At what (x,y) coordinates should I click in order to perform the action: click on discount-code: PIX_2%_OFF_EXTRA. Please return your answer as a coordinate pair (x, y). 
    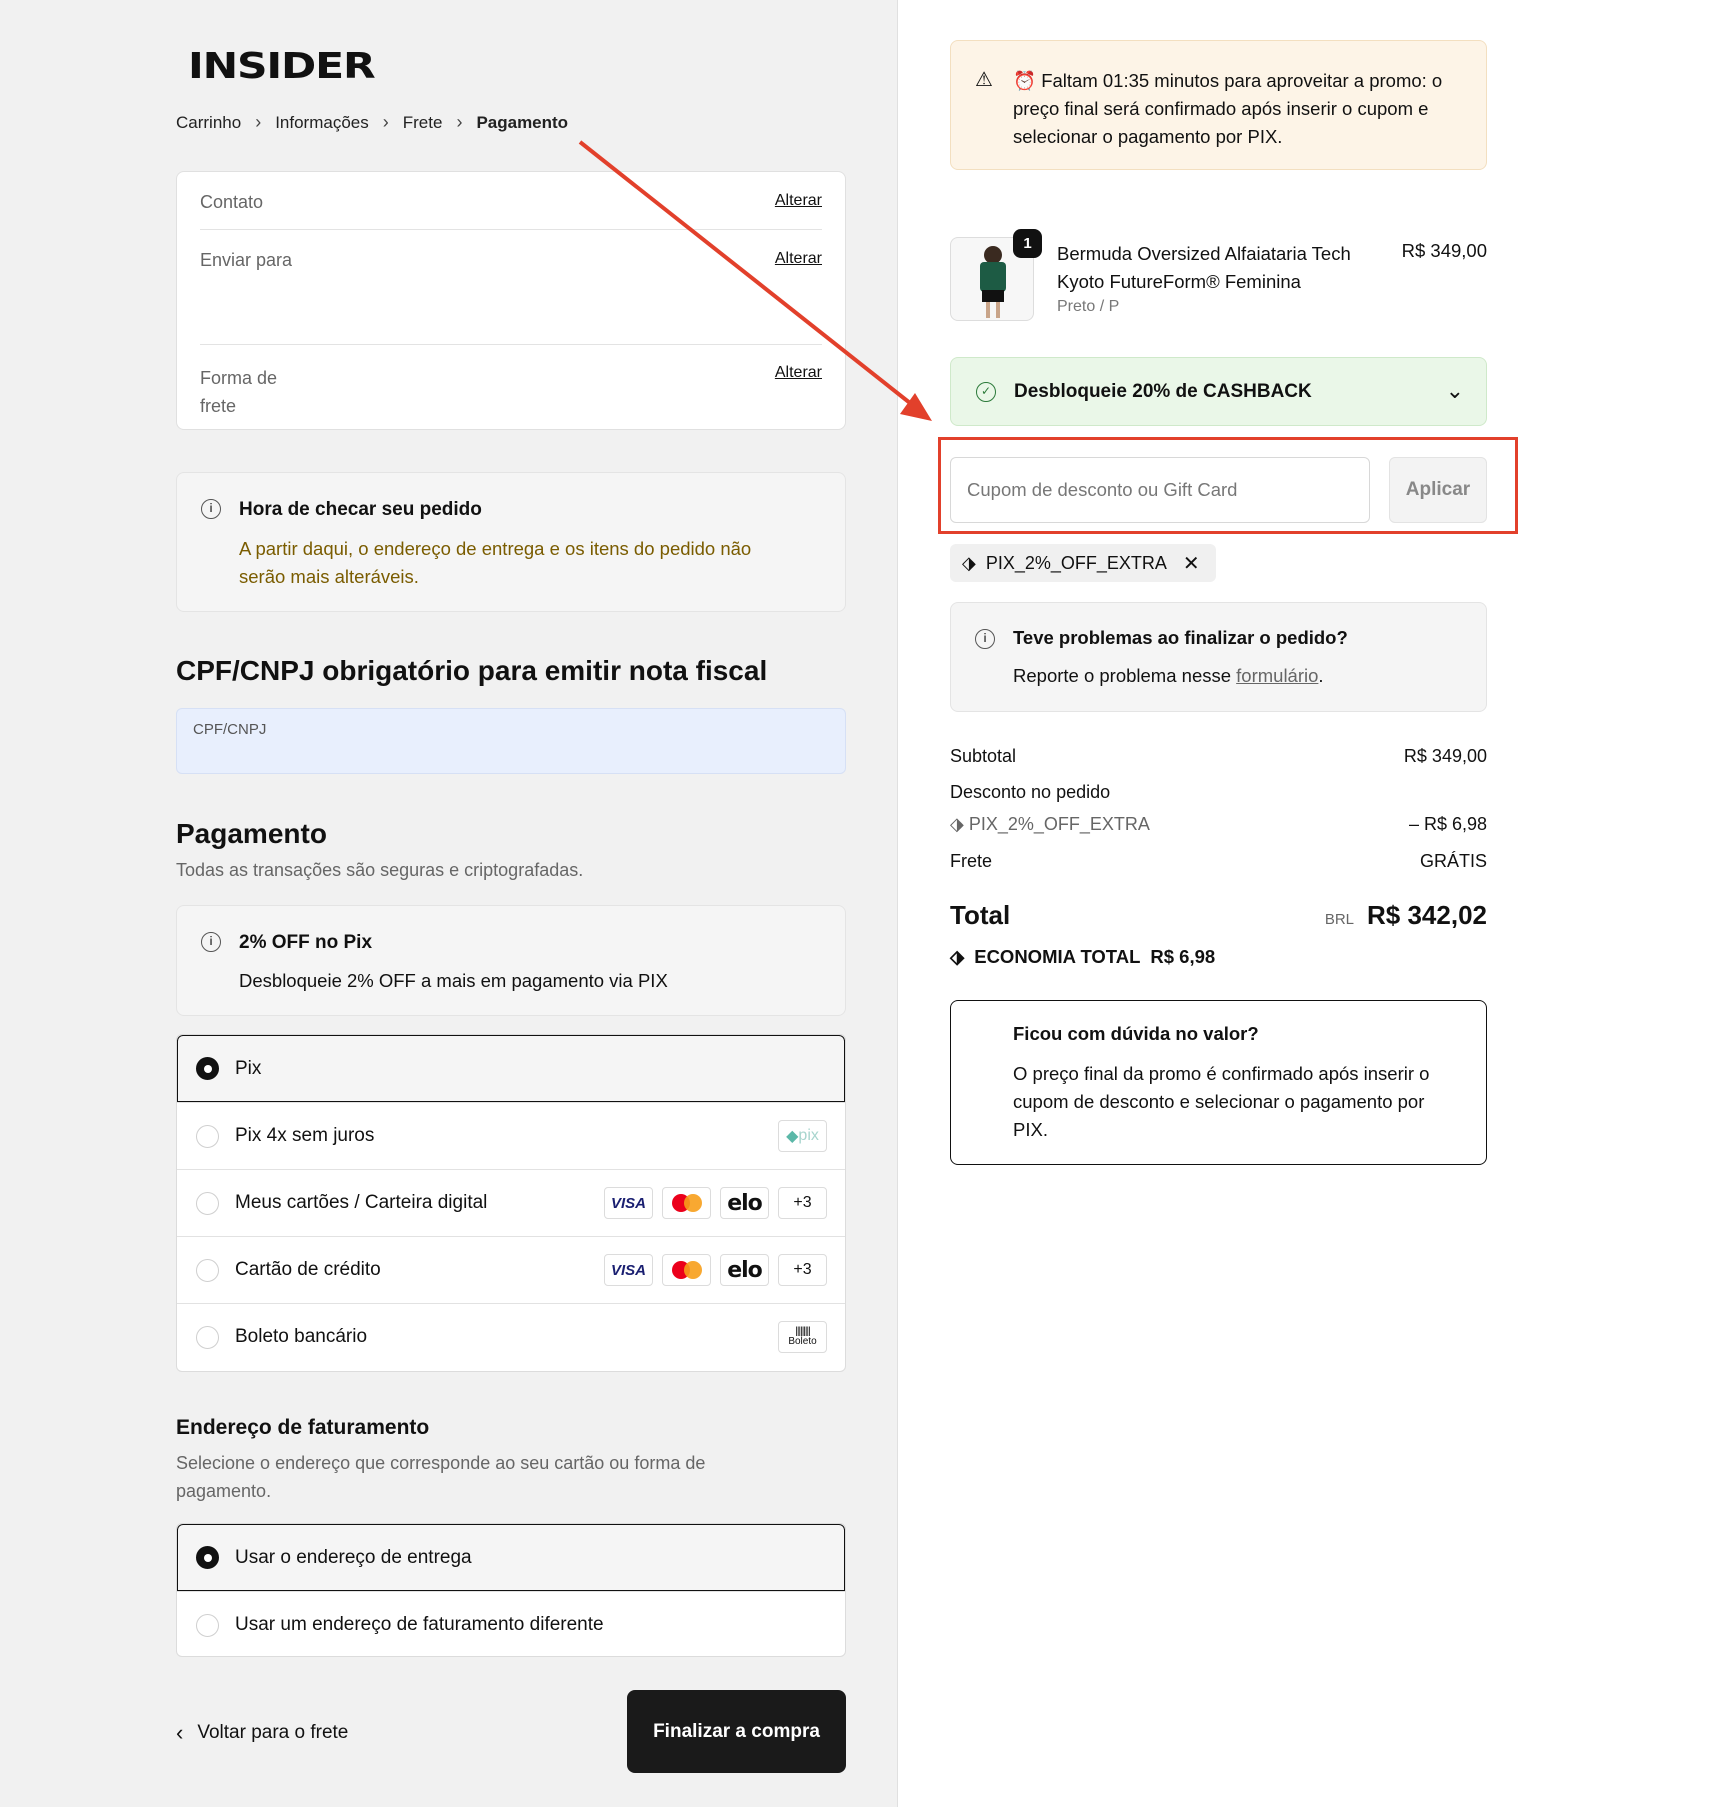
    Looking at the image, I should click on (1059, 824).